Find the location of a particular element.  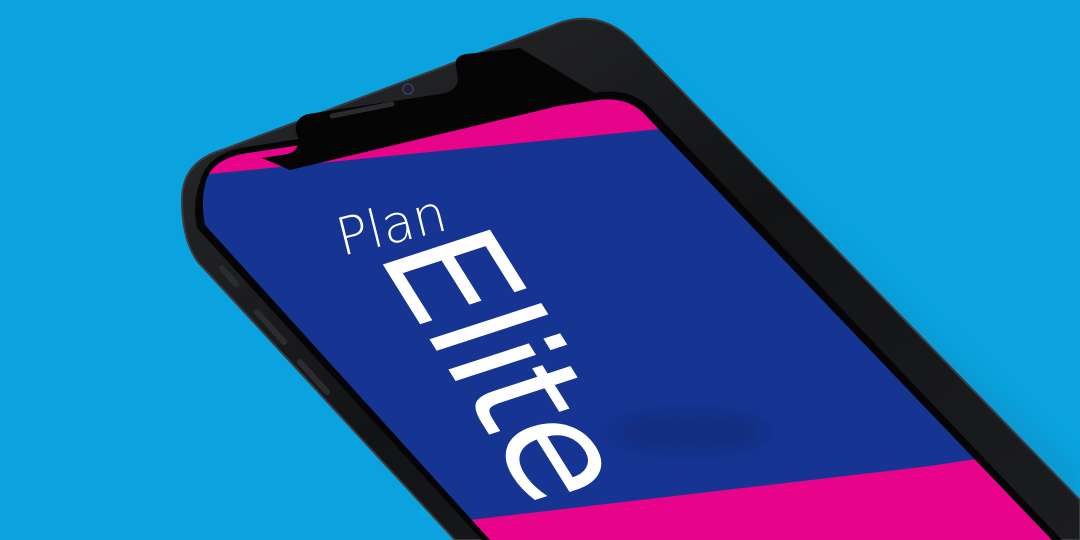

front-camera is located at coordinates (408, 89).